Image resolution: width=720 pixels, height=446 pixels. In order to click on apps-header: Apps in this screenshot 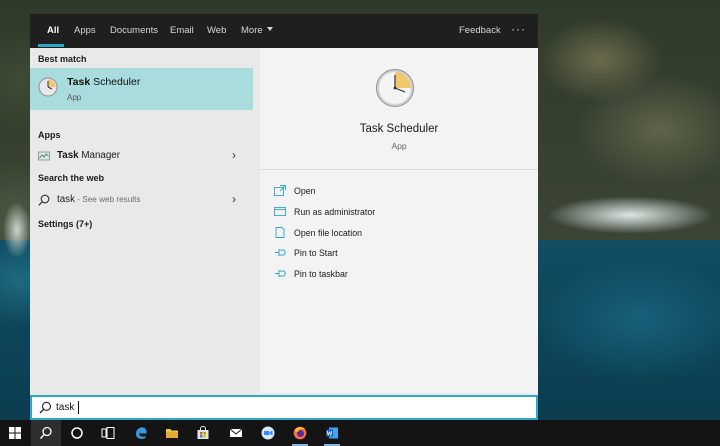, I will do `click(49, 135)`.